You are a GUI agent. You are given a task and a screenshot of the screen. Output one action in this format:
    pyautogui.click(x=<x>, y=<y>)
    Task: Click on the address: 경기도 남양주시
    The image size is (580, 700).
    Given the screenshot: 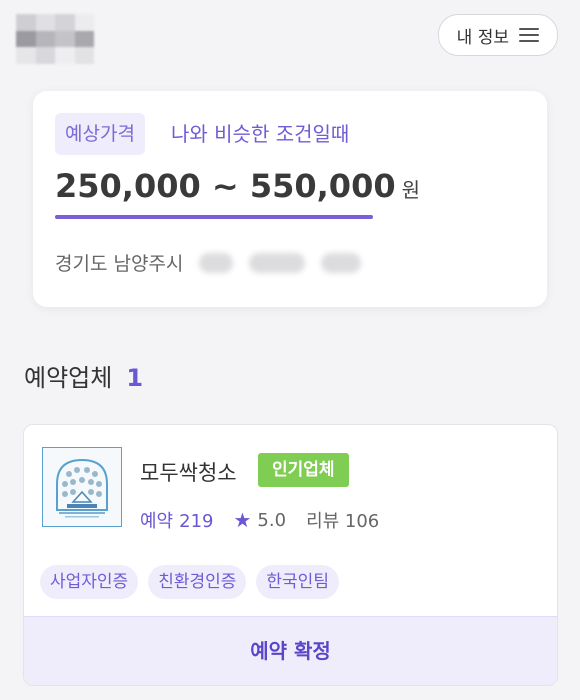 What is the action you would take?
    pyautogui.click(x=208, y=262)
    